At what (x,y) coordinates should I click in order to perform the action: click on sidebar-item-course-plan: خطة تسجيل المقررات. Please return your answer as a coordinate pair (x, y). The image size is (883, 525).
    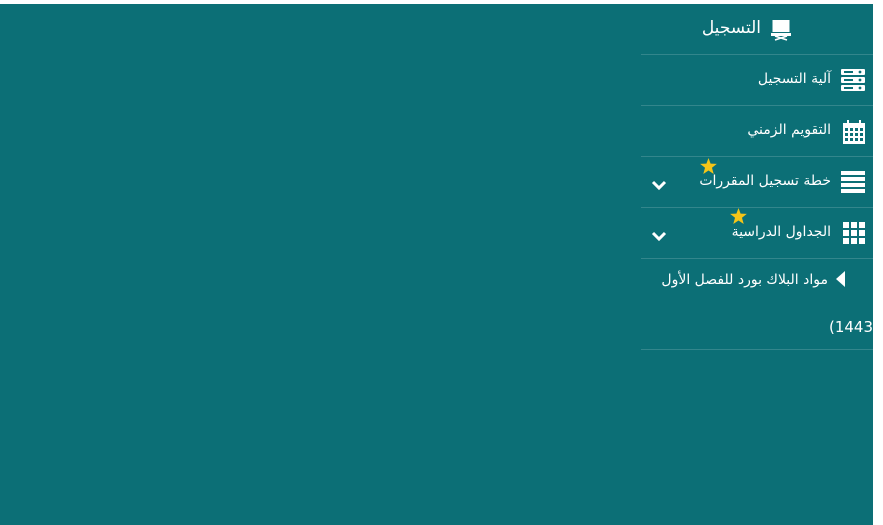
    Looking at the image, I should click on (757, 182).